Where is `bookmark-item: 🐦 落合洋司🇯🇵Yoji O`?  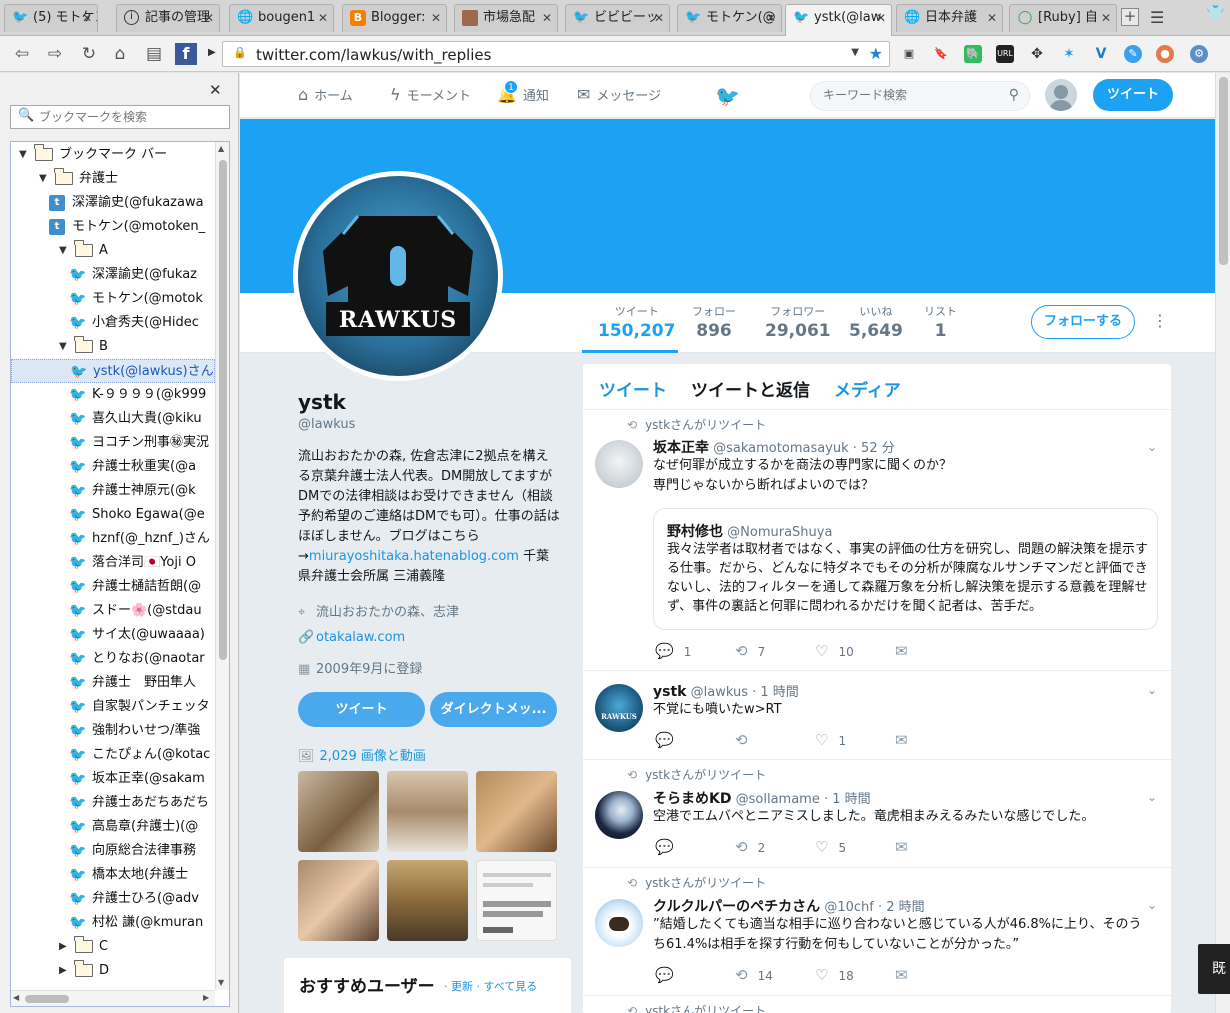
bookmark-item: 🐦 落合洋司🇯🇵Yoji O is located at coordinates (113, 563).